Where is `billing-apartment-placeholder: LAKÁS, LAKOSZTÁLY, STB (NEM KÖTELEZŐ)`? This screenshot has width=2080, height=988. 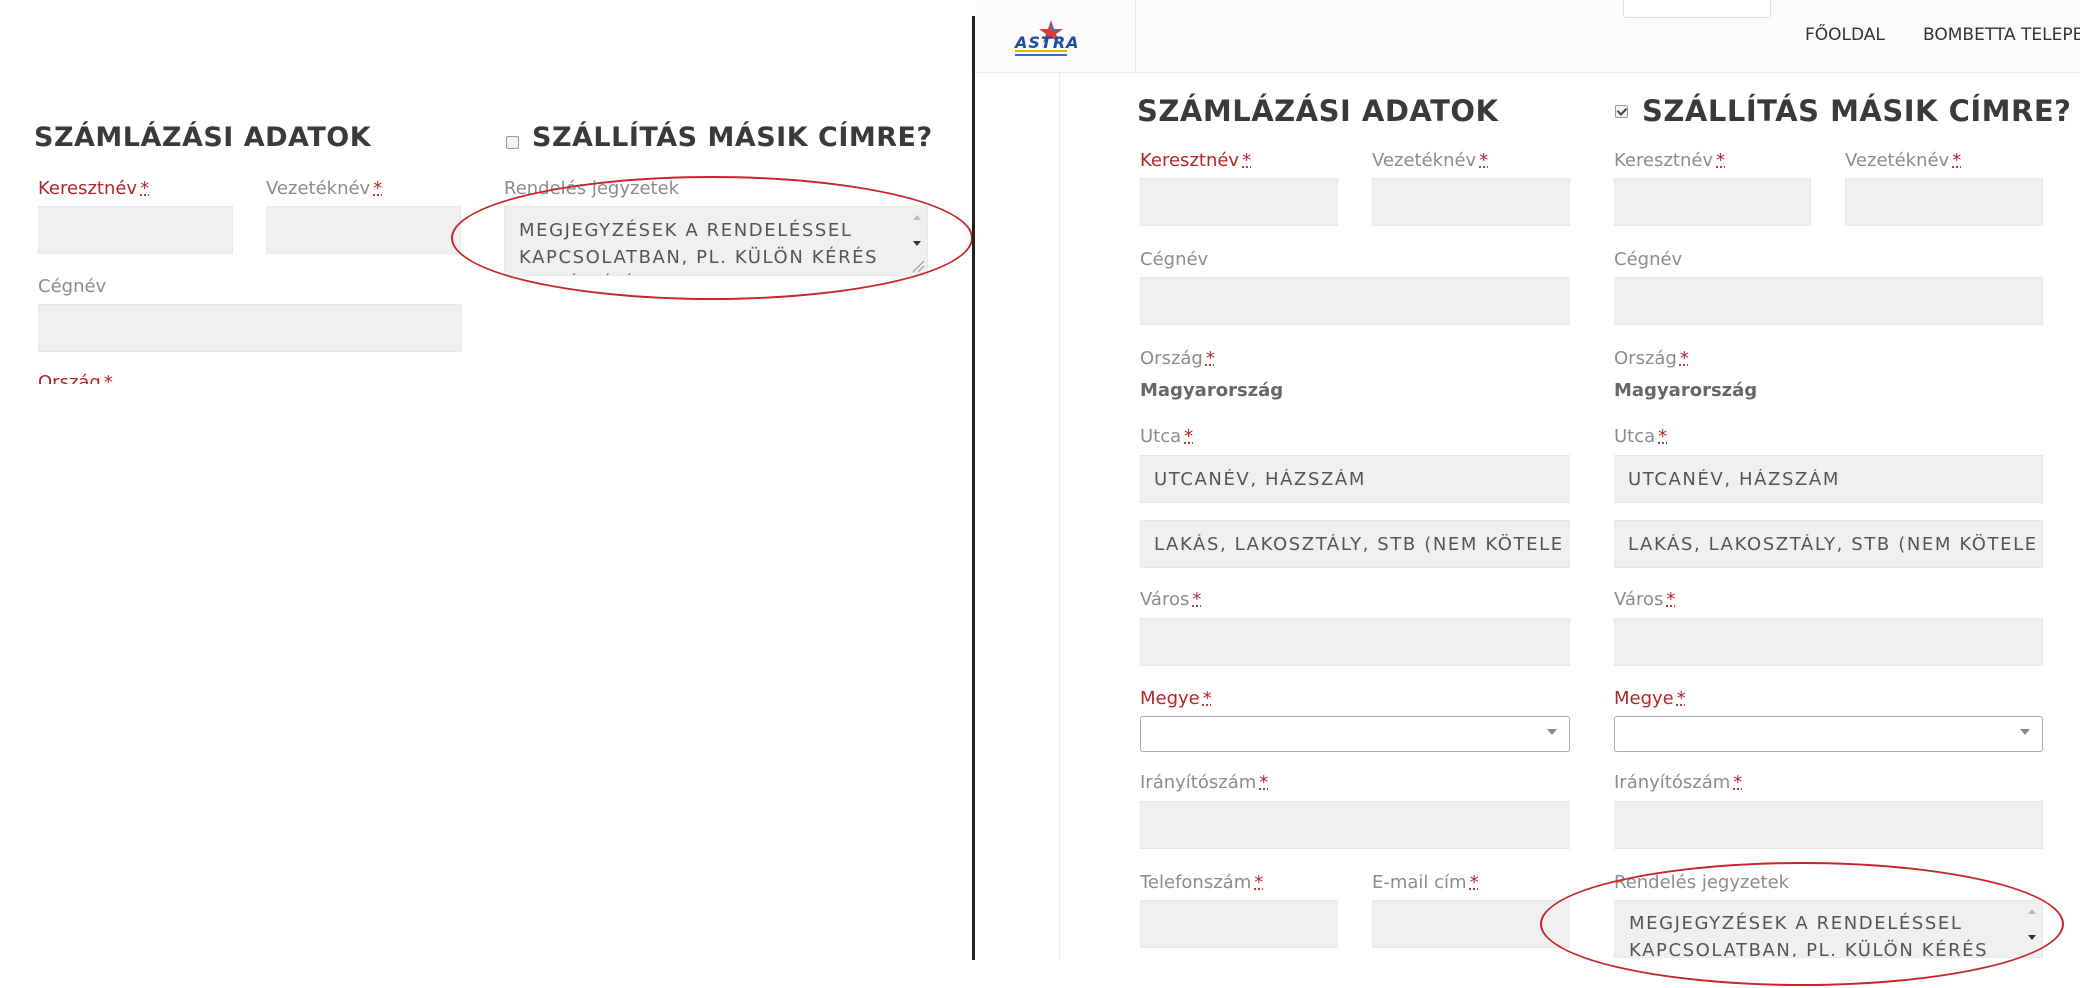 billing-apartment-placeholder: LAKÁS, LAKOSZTÁLY, STB (NEM KÖTELEZŐ) is located at coordinates (1359, 544).